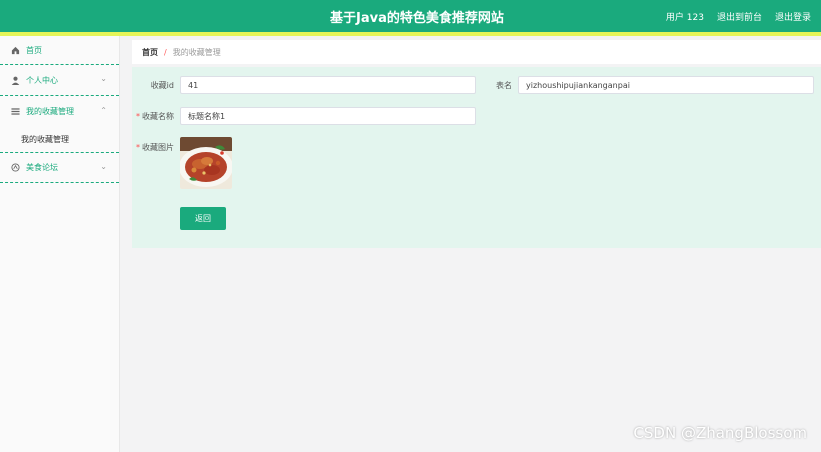 The image size is (821, 452). What do you see at coordinates (34, 50) in the screenshot?
I see `sidebar-item-label: 首页` at bounding box center [34, 50].